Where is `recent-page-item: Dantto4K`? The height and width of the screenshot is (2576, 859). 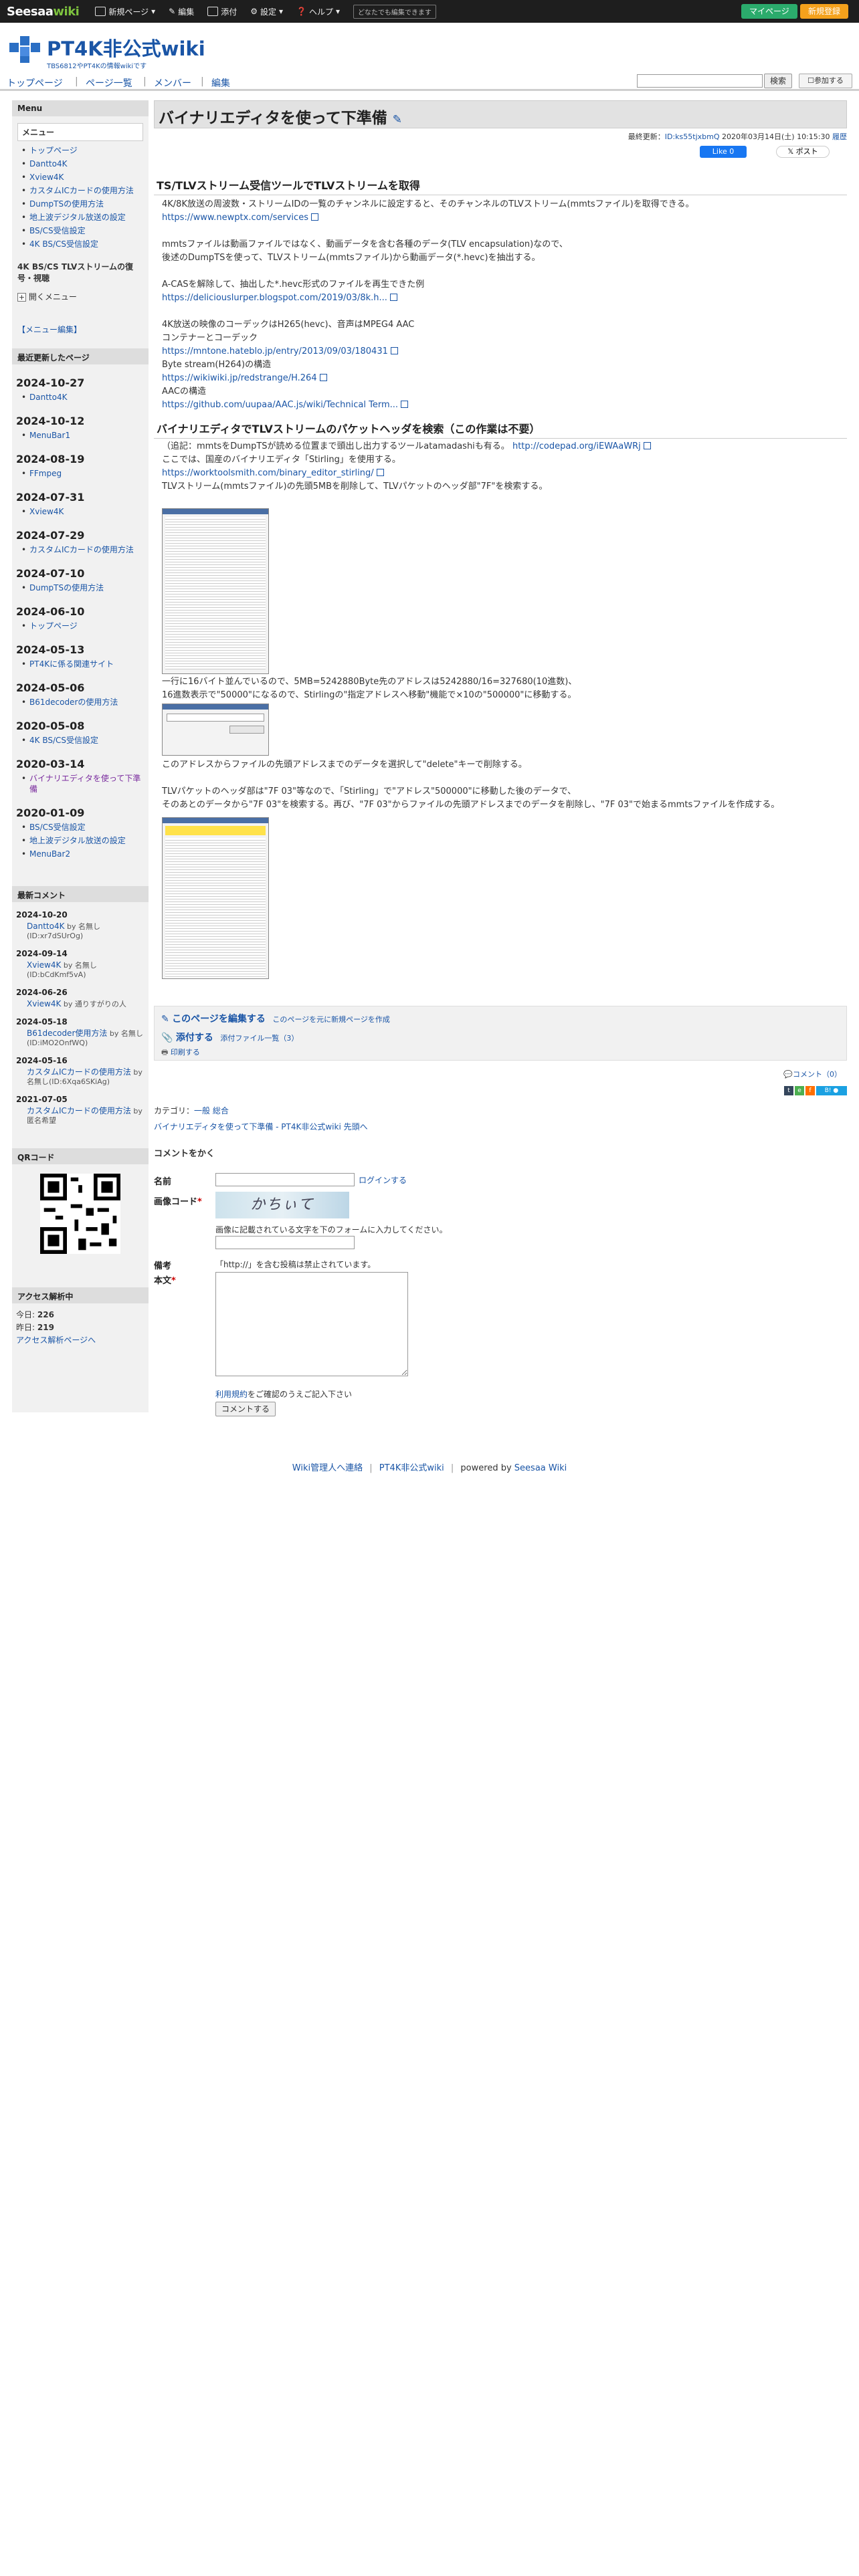
recent-page-item: Dantto4K is located at coordinates (84, 397).